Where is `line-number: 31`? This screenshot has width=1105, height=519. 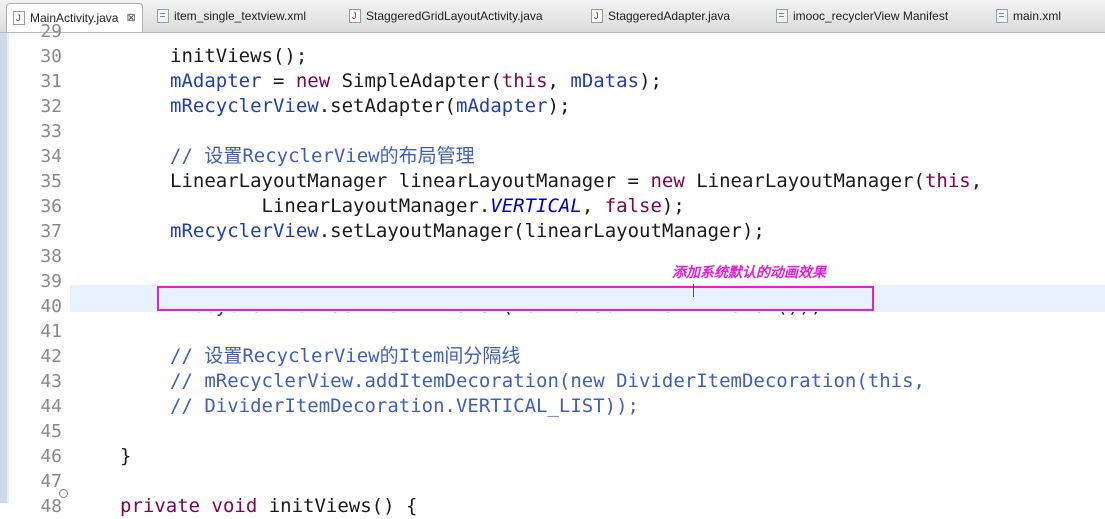
line-number: 31 is located at coordinates (51, 81).